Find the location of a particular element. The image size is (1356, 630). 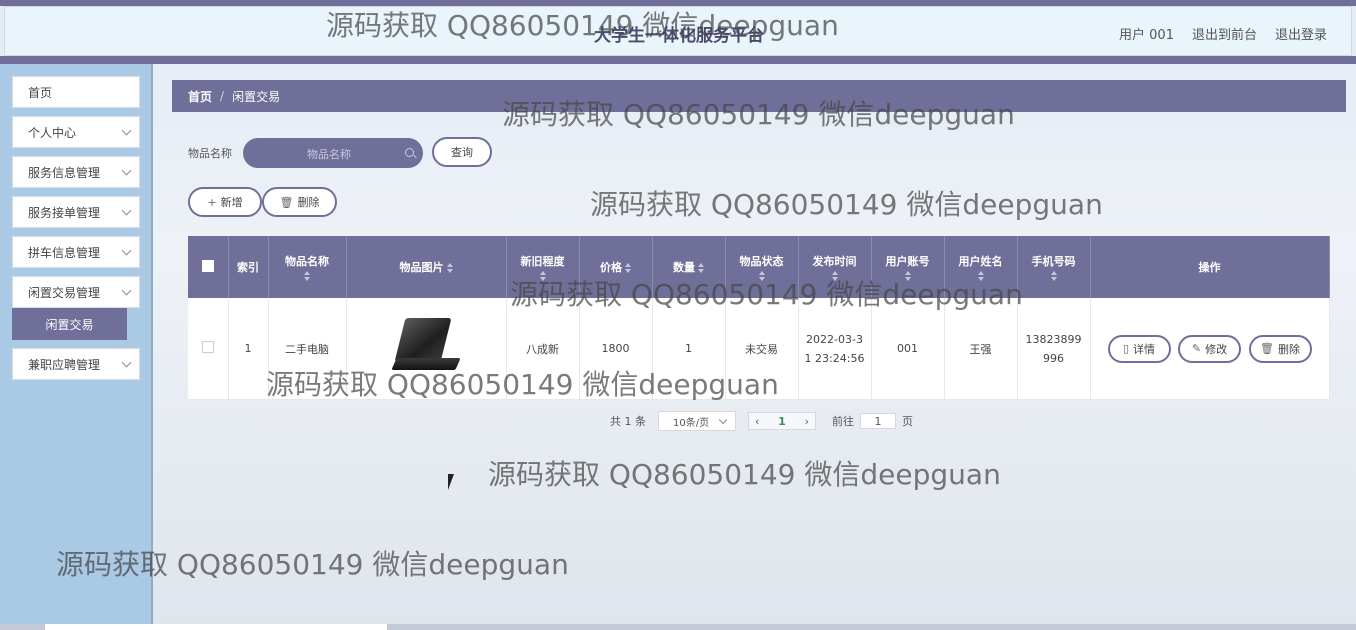

document-icon: ▯ is located at coordinates (1126, 348).